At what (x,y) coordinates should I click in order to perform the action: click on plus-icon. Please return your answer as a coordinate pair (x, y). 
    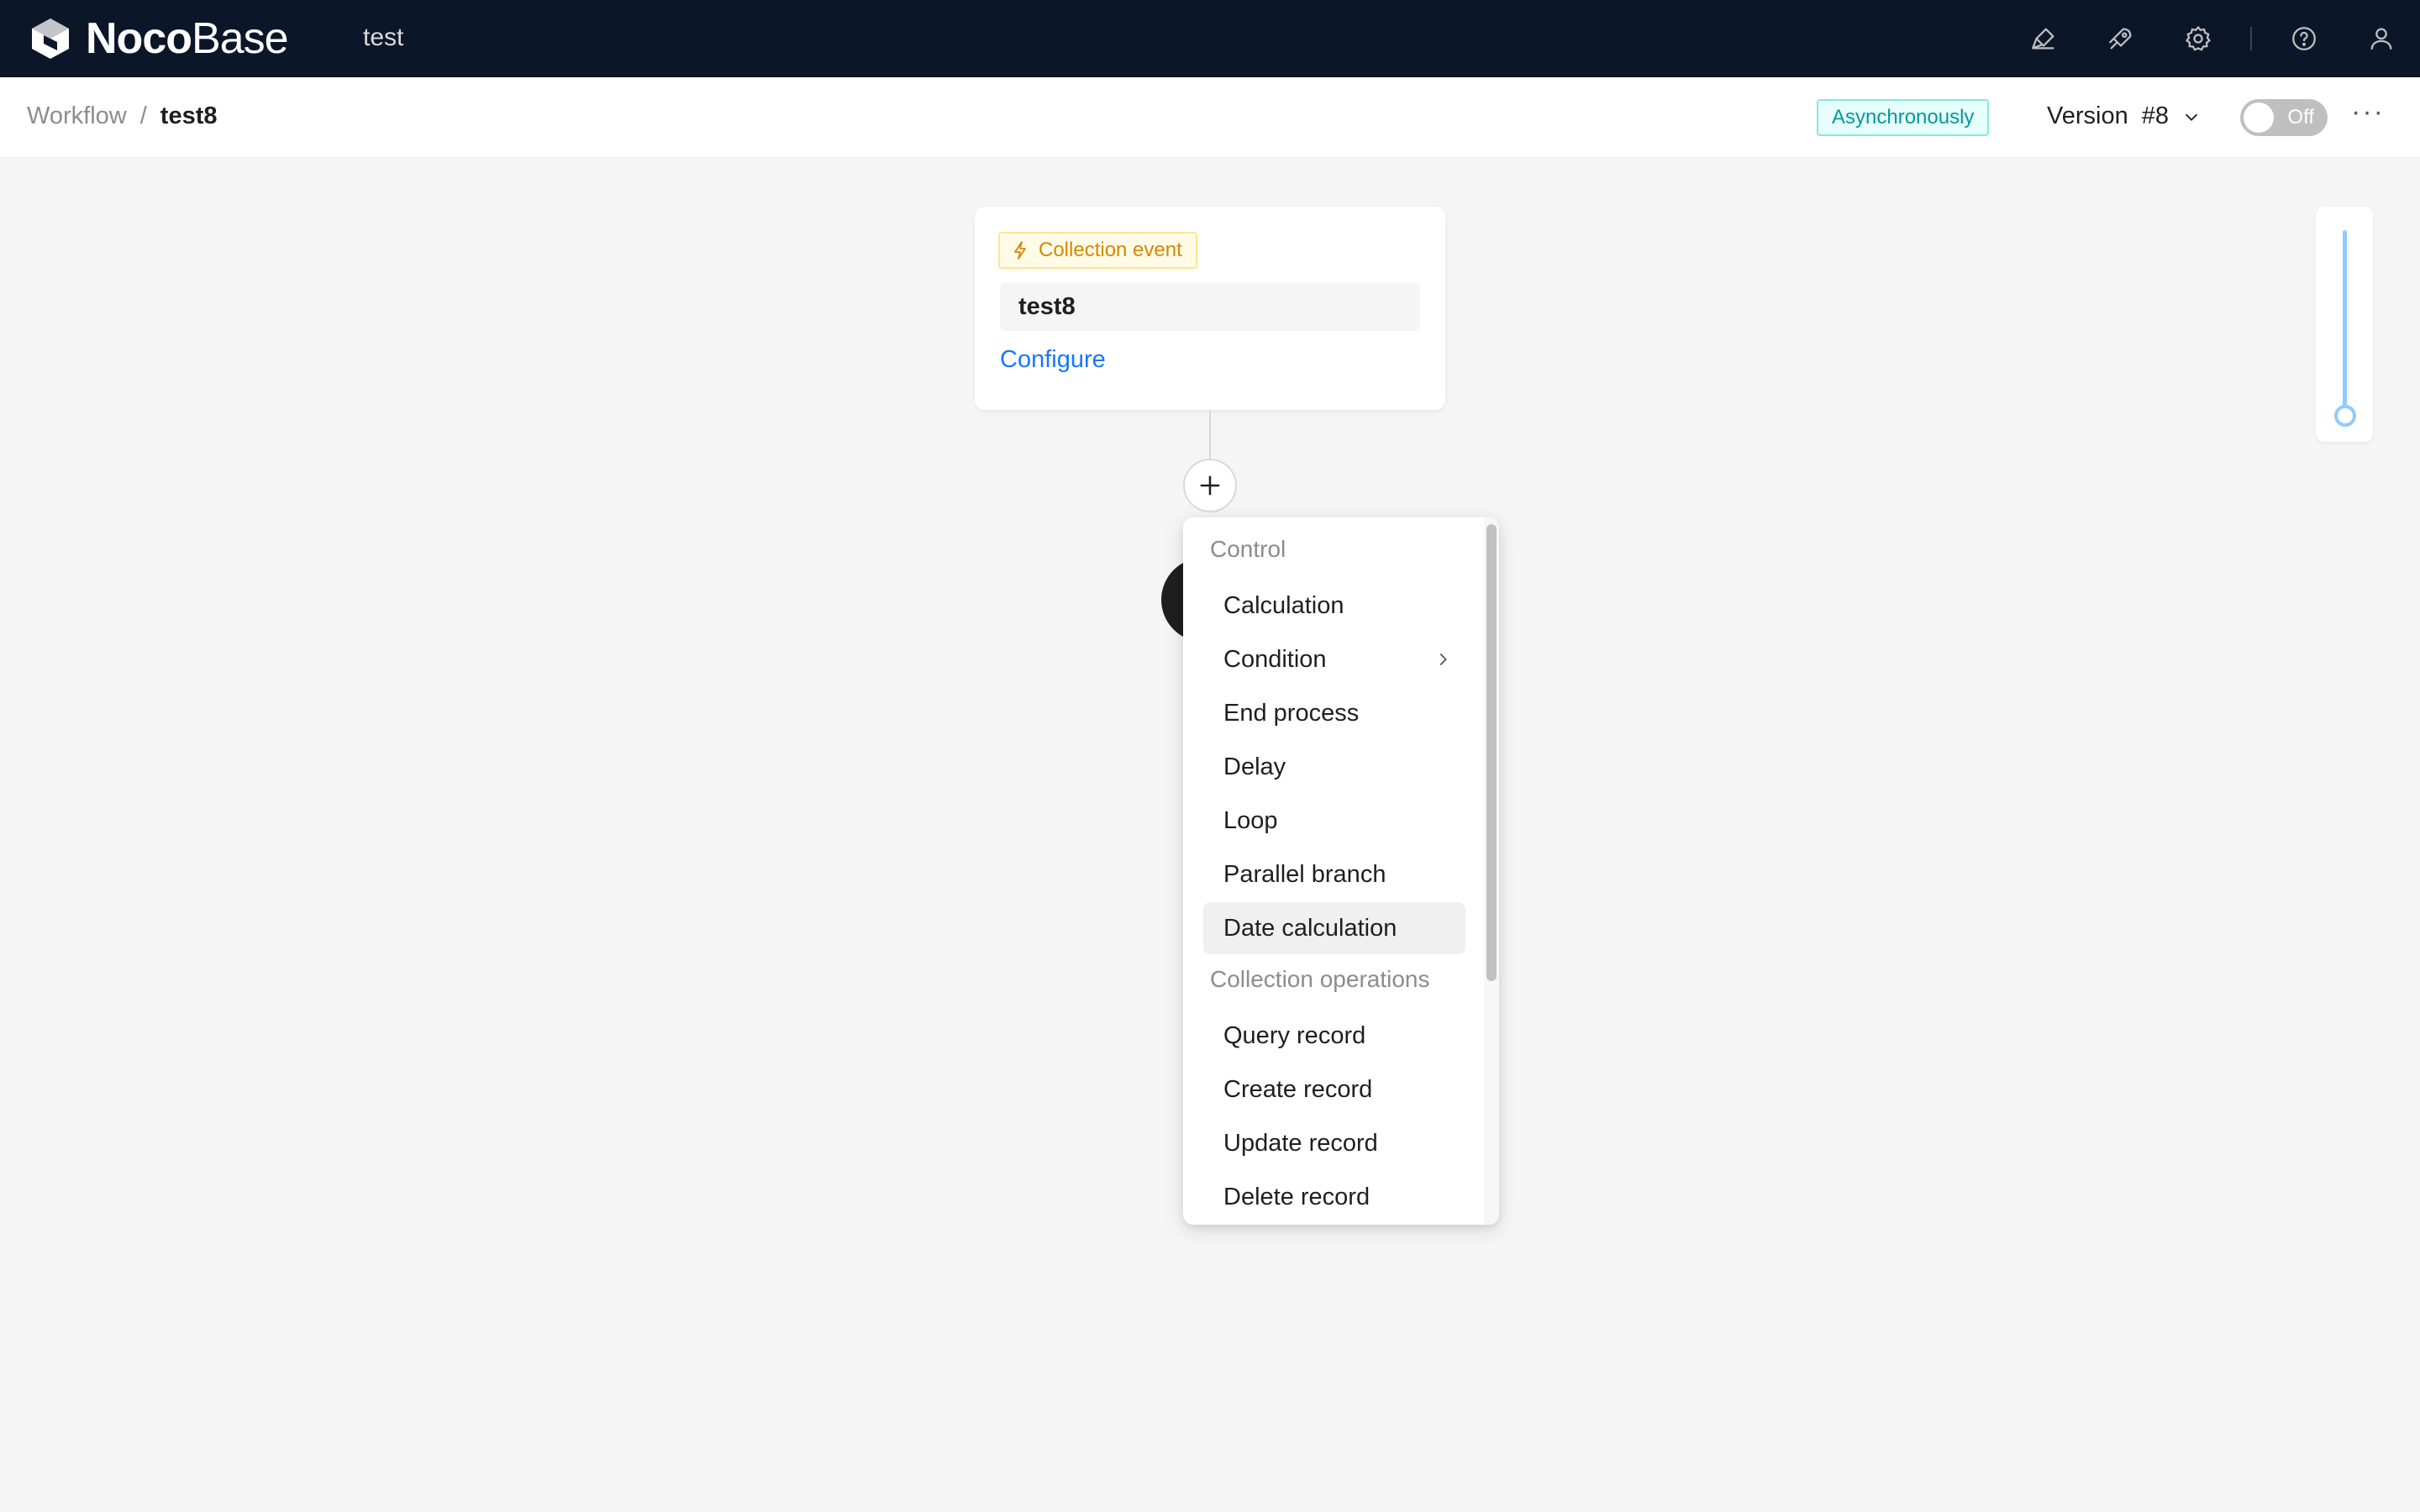
    Looking at the image, I should click on (1210, 485).